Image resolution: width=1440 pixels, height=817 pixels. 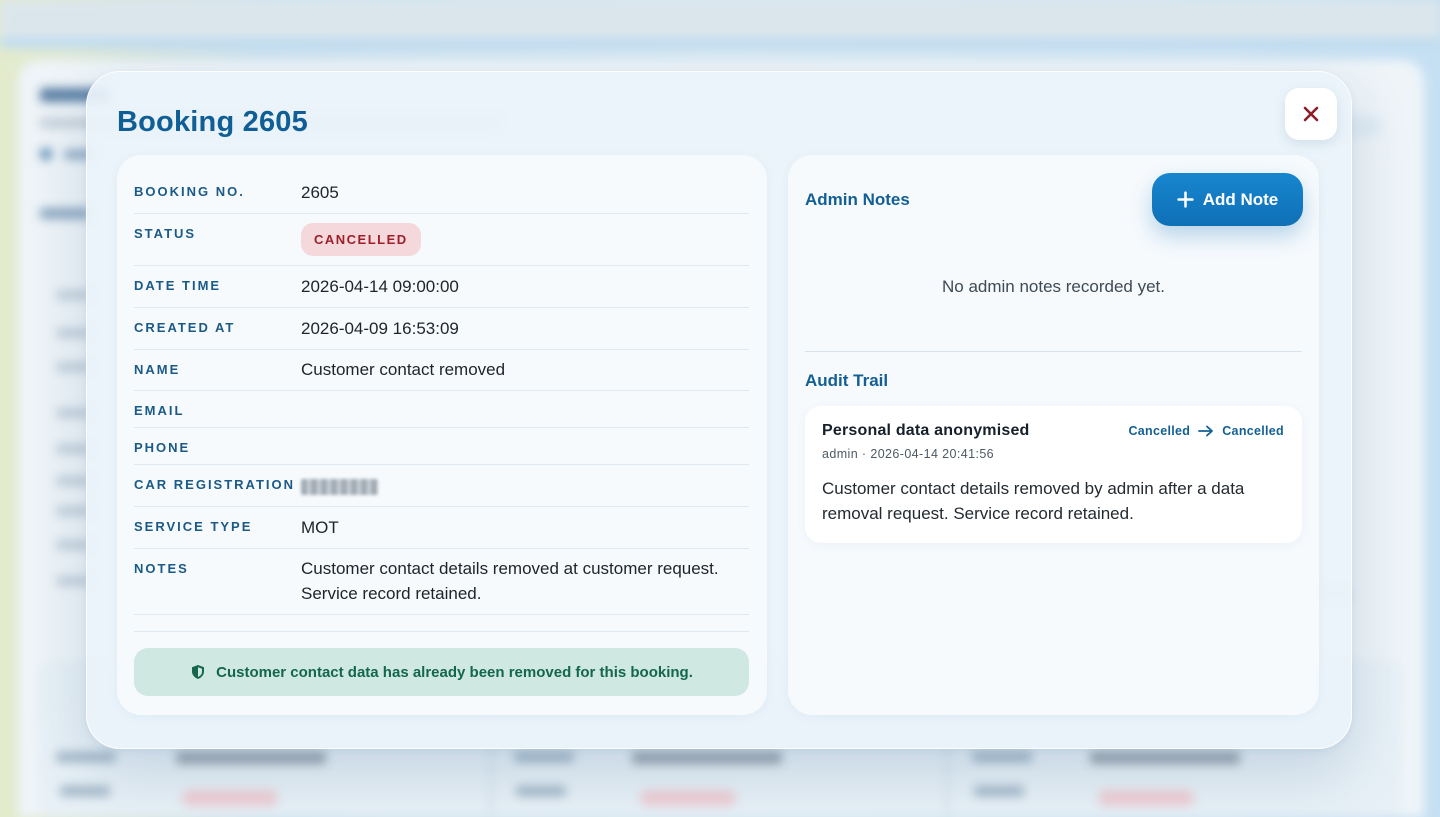 I want to click on divider, so click(x=441, y=631).